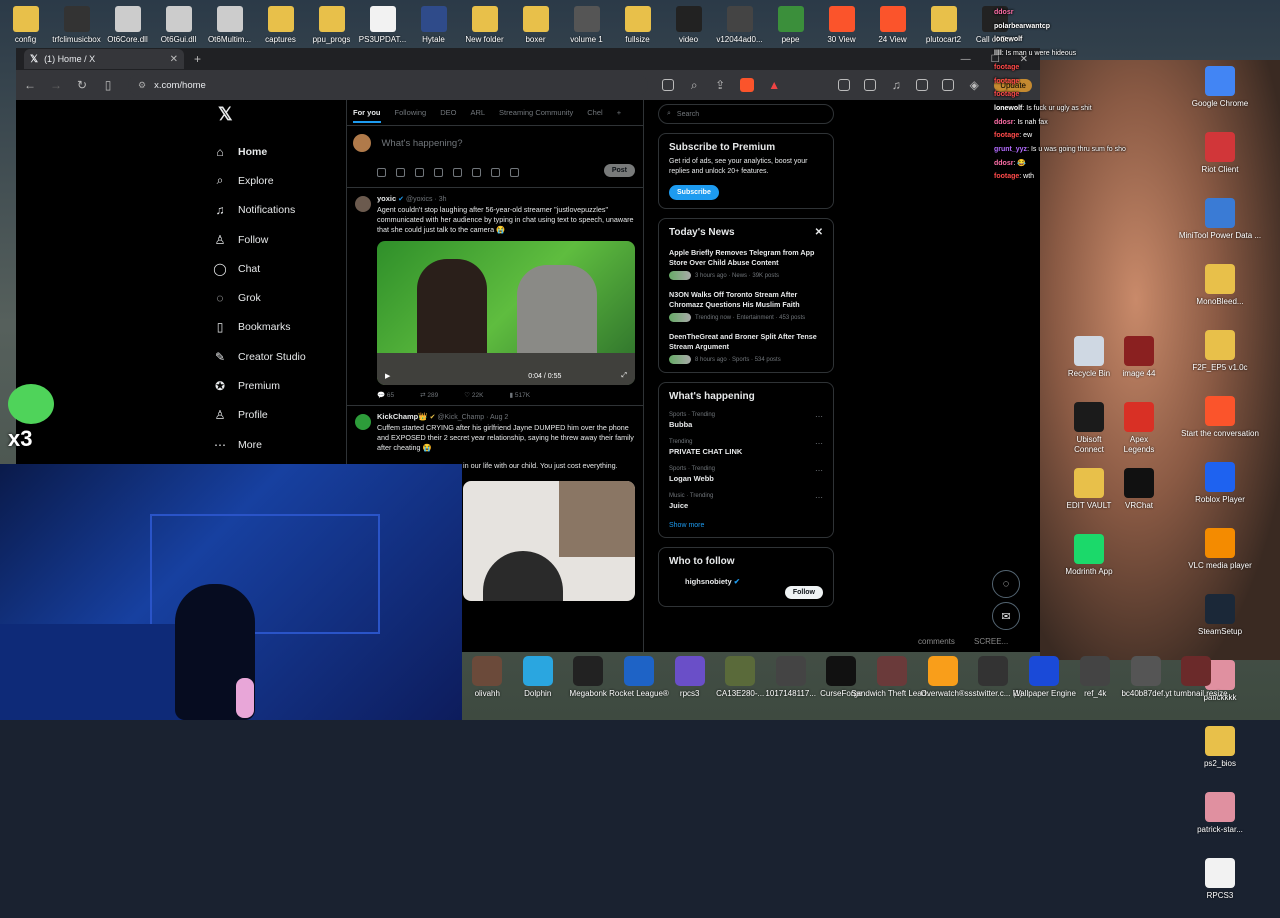 The image size is (1280, 918). Describe the element at coordinates (476, 172) in the screenshot. I see `schedule-icon` at that location.